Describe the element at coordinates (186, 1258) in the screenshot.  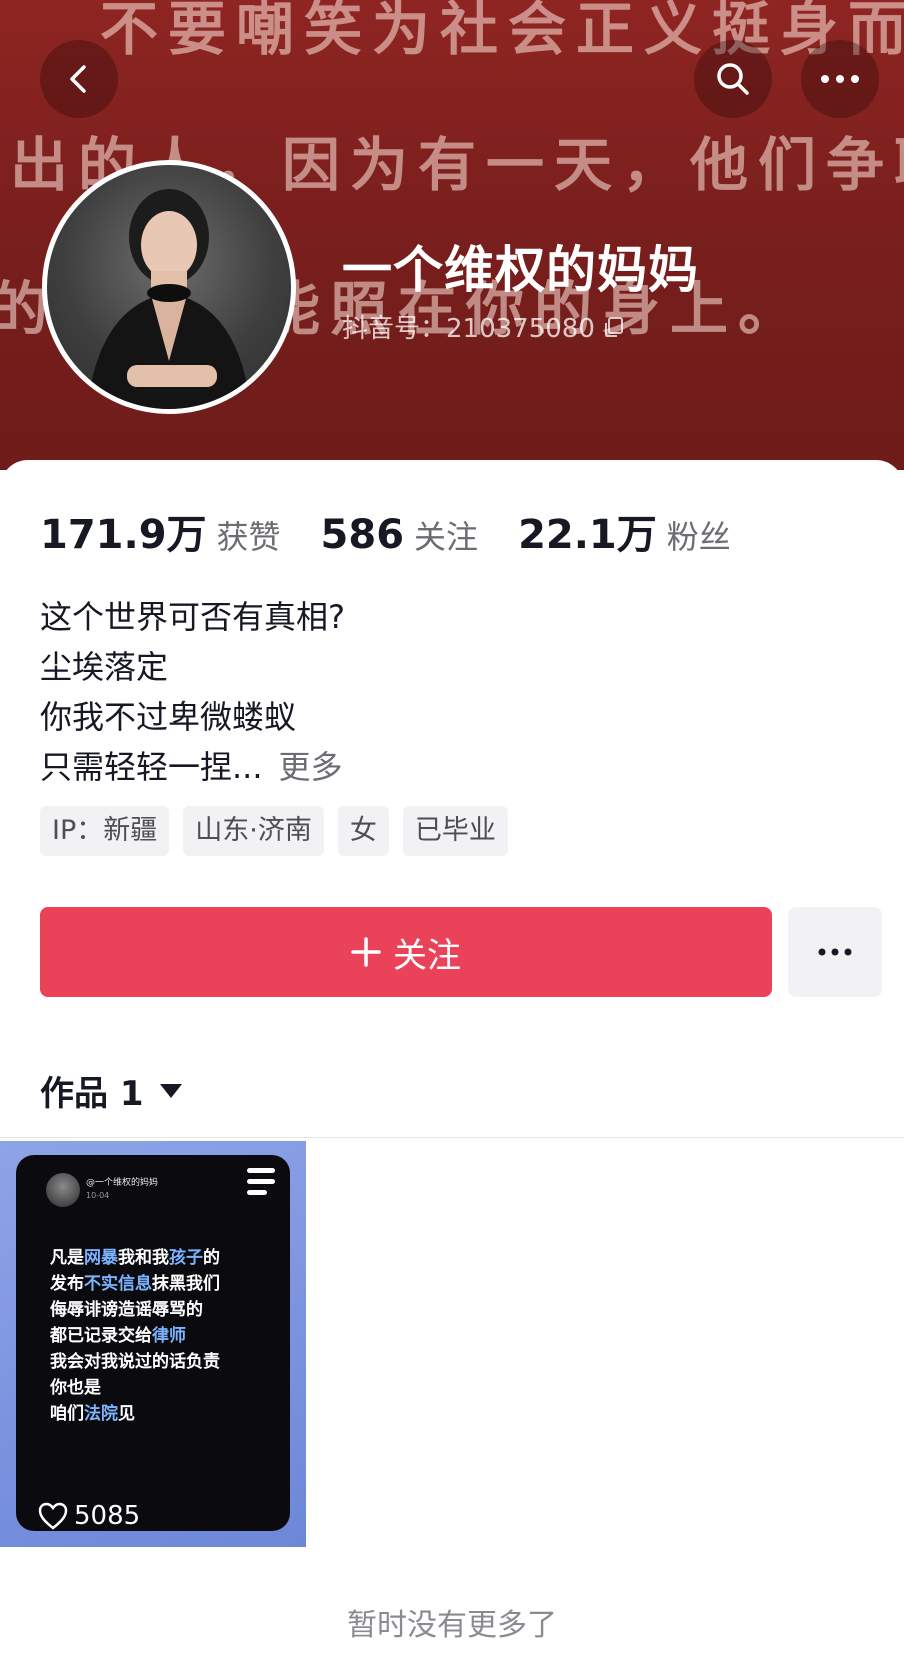
I see `highlighted-text: 孩子` at that location.